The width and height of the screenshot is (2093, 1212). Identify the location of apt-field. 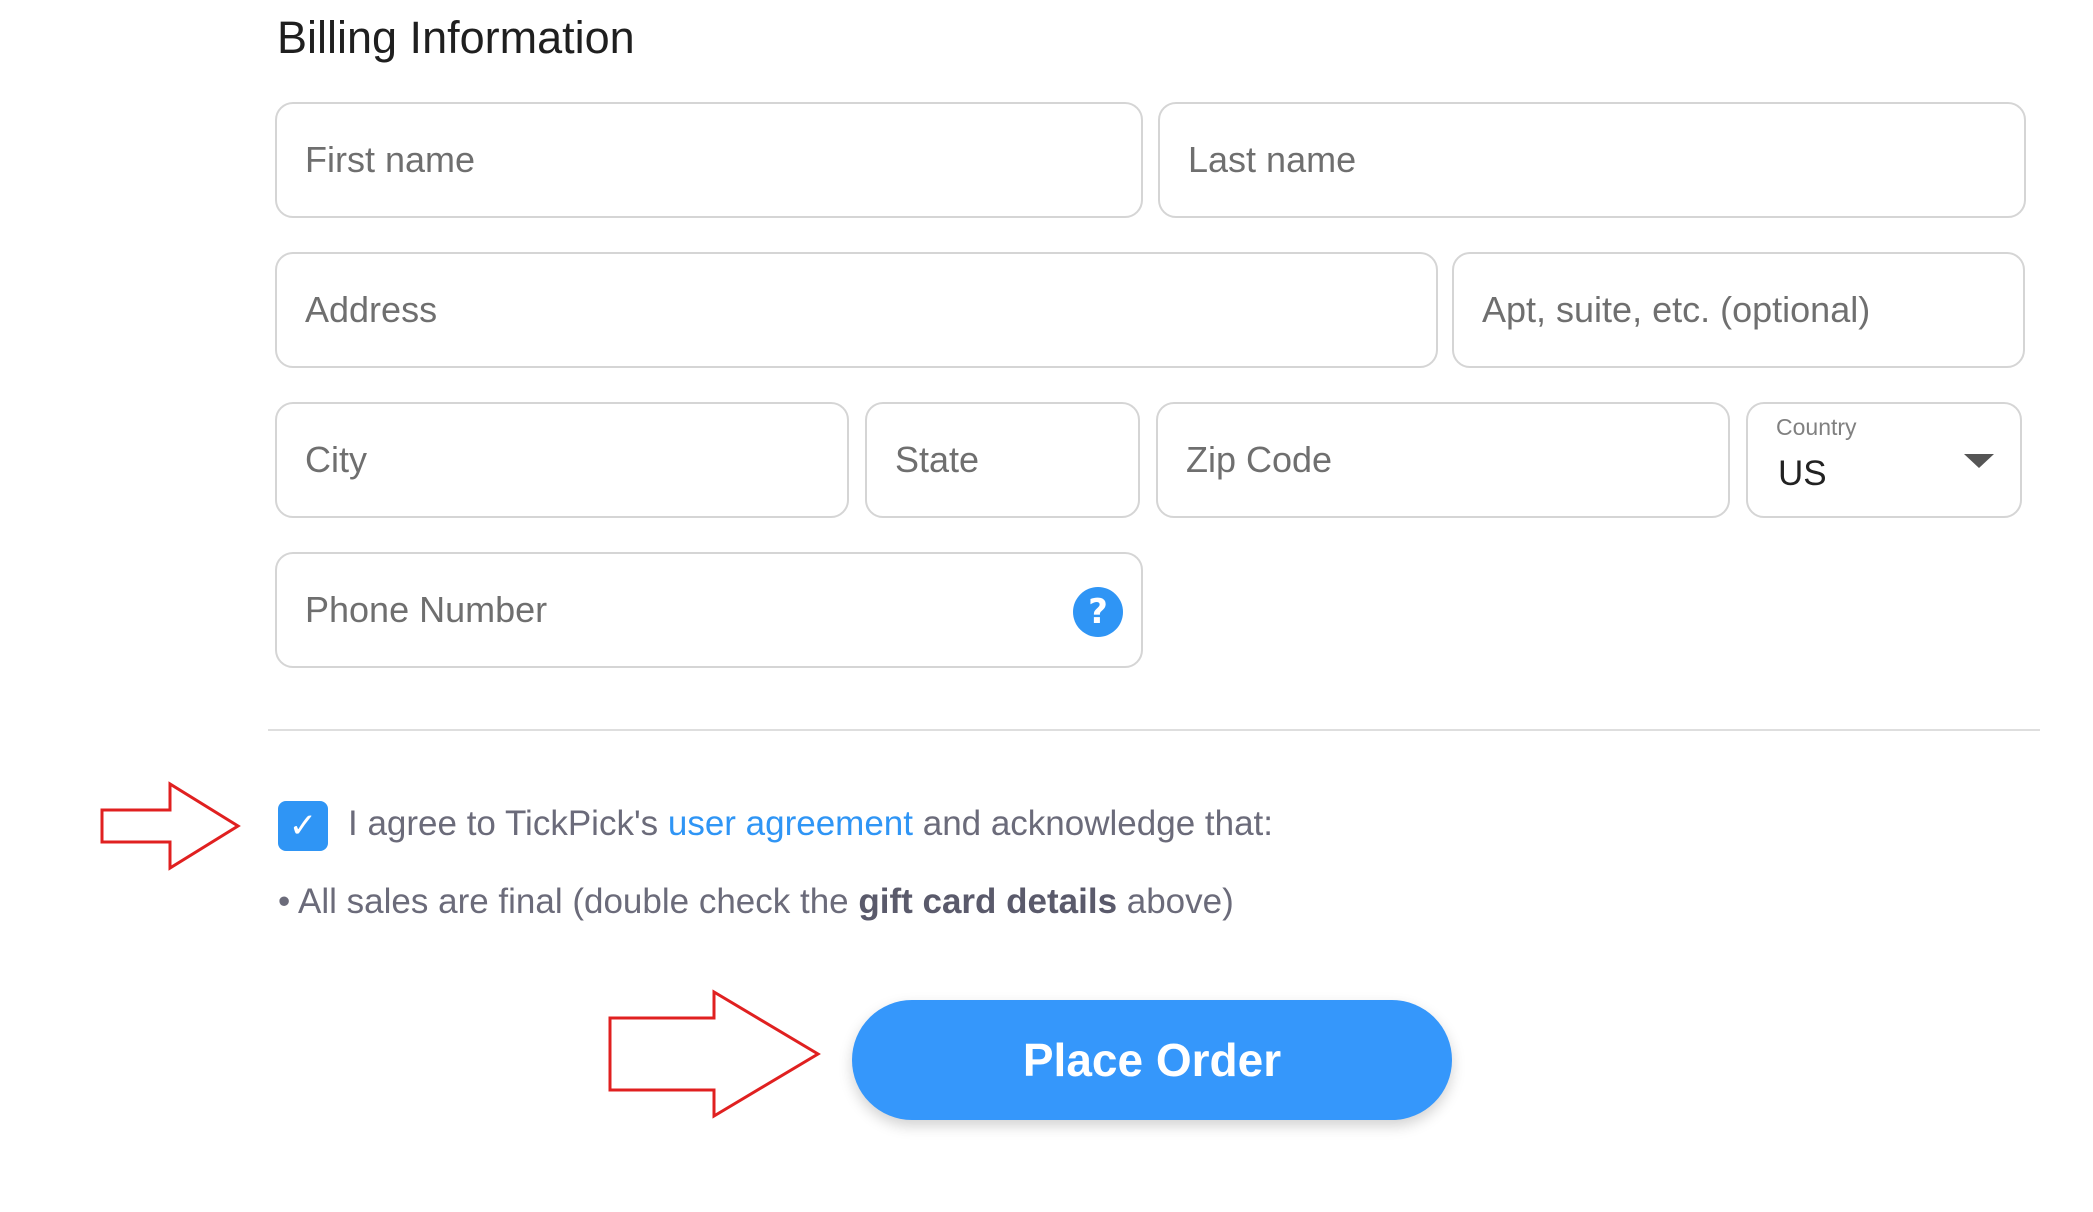
(1738, 310).